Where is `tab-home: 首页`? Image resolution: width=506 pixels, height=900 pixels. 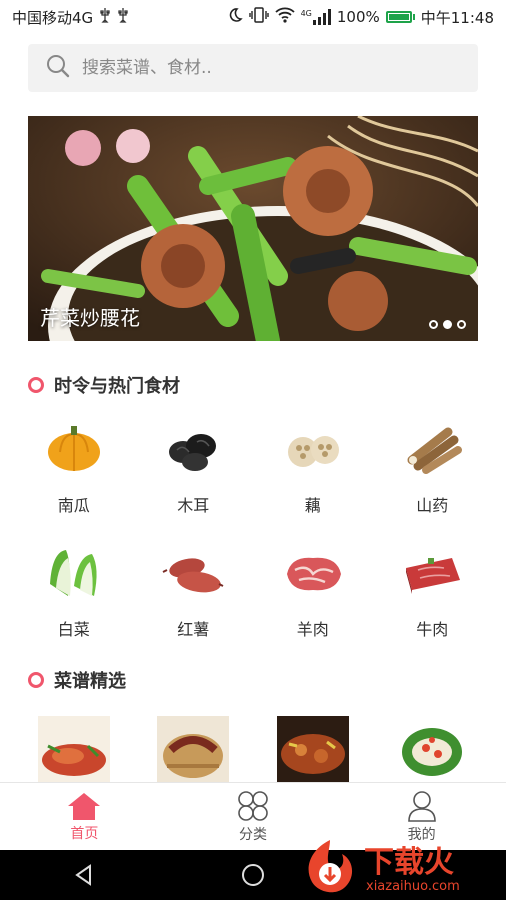 tab-home: 首页 is located at coordinates (84, 817).